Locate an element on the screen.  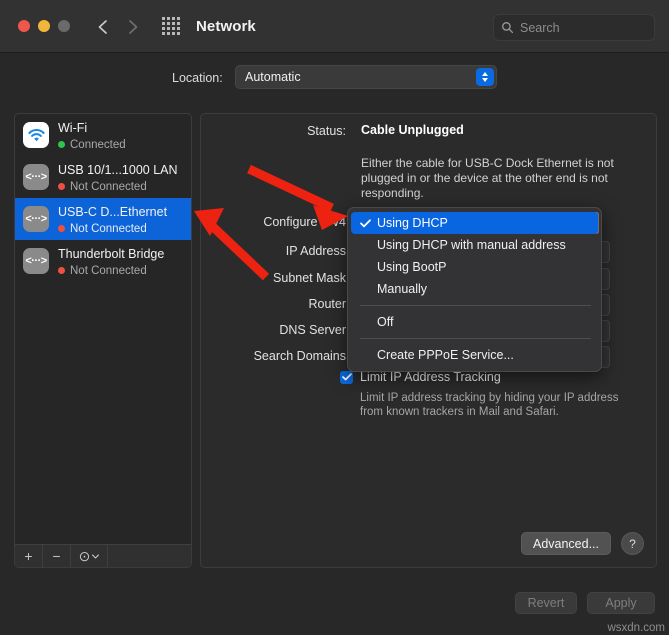
menu-item-label: Using DHCP is located at coordinates (412, 223).